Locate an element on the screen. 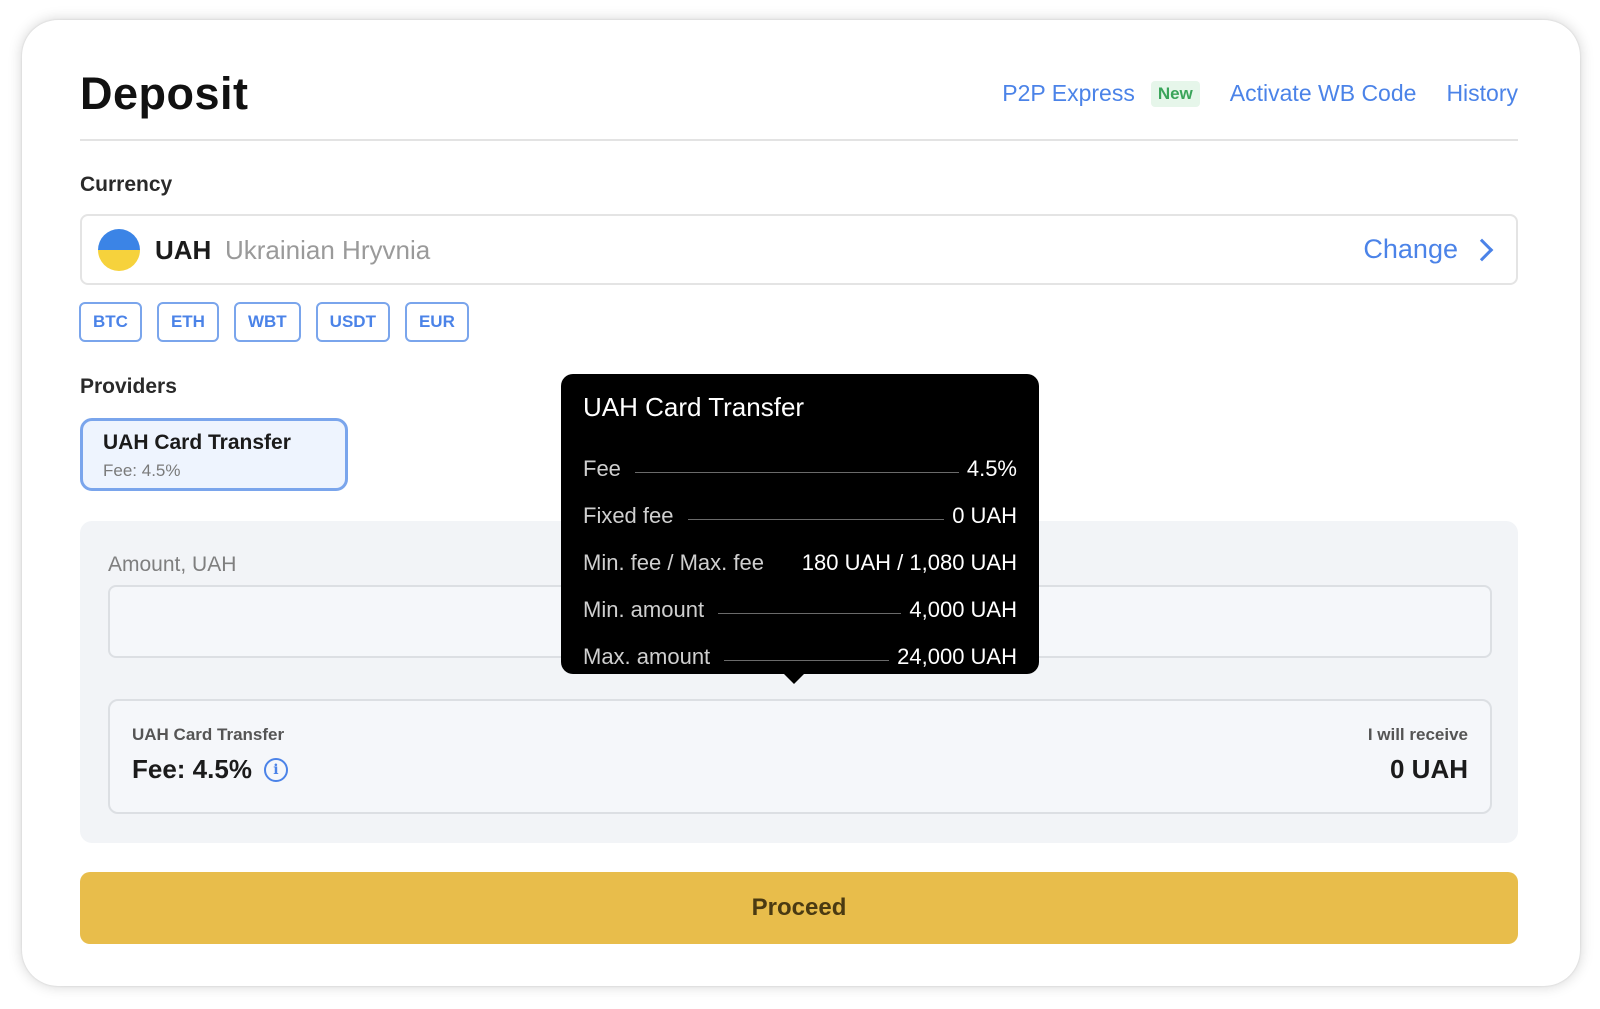 Image resolution: width=1600 pixels, height=1009 pixels. new-badge: New is located at coordinates (1175, 93).